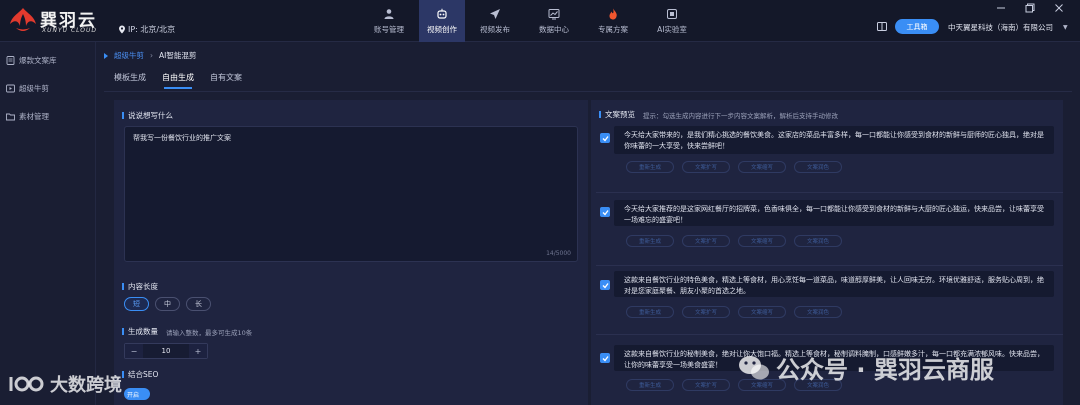 This screenshot has width=1080, height=405. I want to click on logo-mark-icon, so click(23, 19).